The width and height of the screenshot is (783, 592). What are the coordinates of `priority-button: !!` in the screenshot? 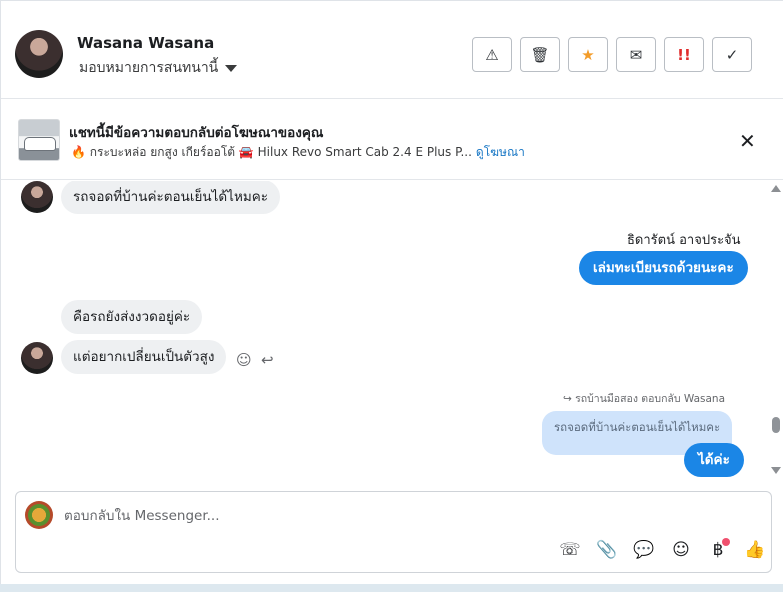 It's located at (684, 54).